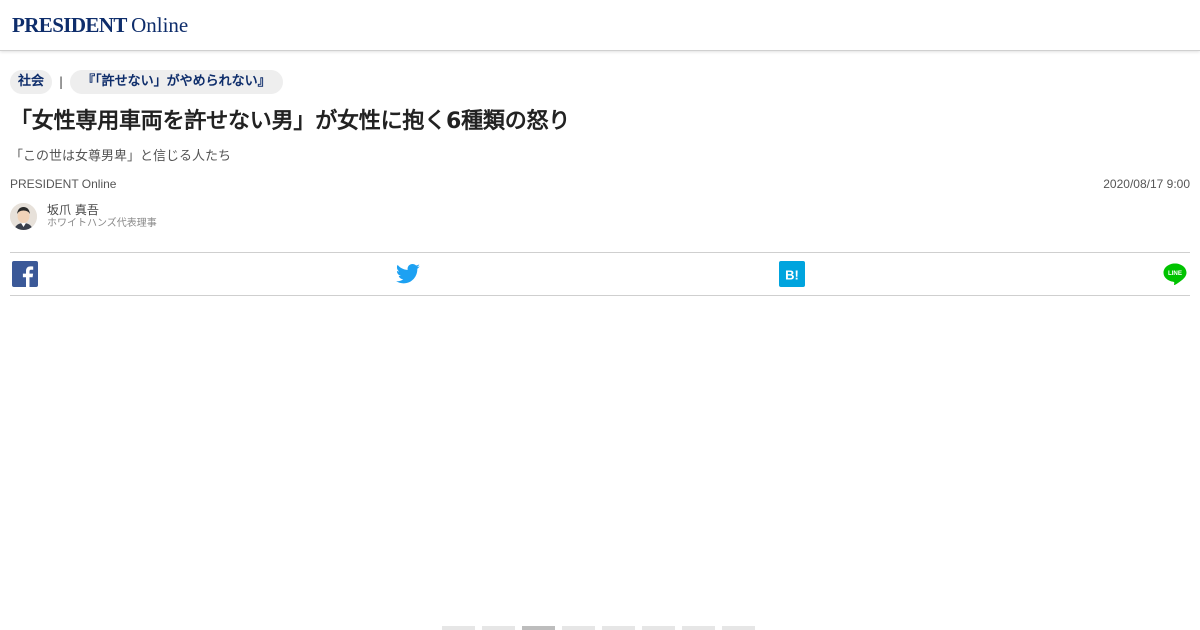 This screenshot has height=630, width=1200. I want to click on line-label: LINE, so click(1175, 273).